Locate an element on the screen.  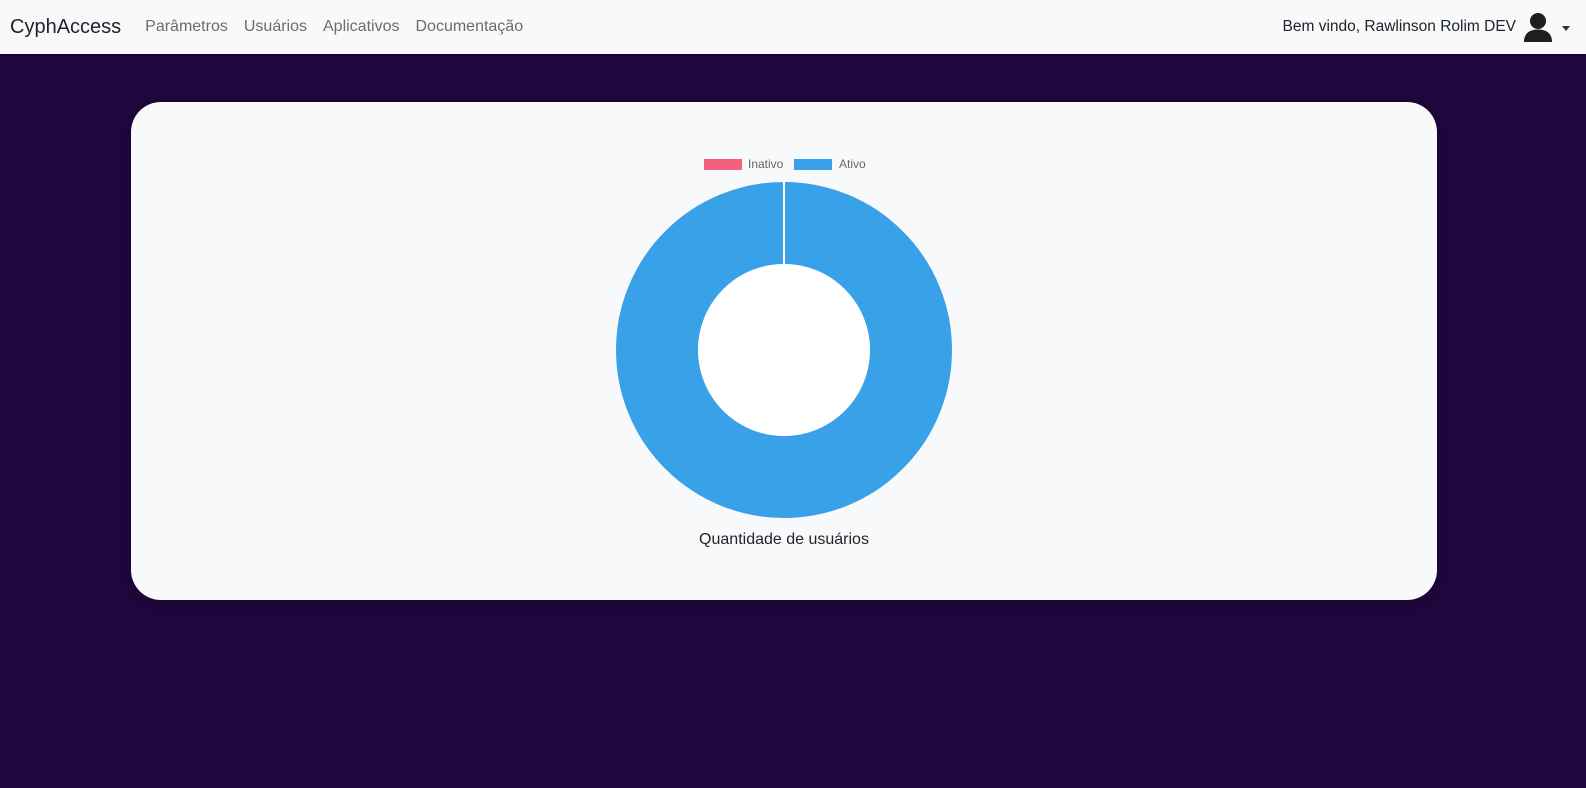
nav-link-aplicativos: Aplicativos is located at coordinates (361, 27).